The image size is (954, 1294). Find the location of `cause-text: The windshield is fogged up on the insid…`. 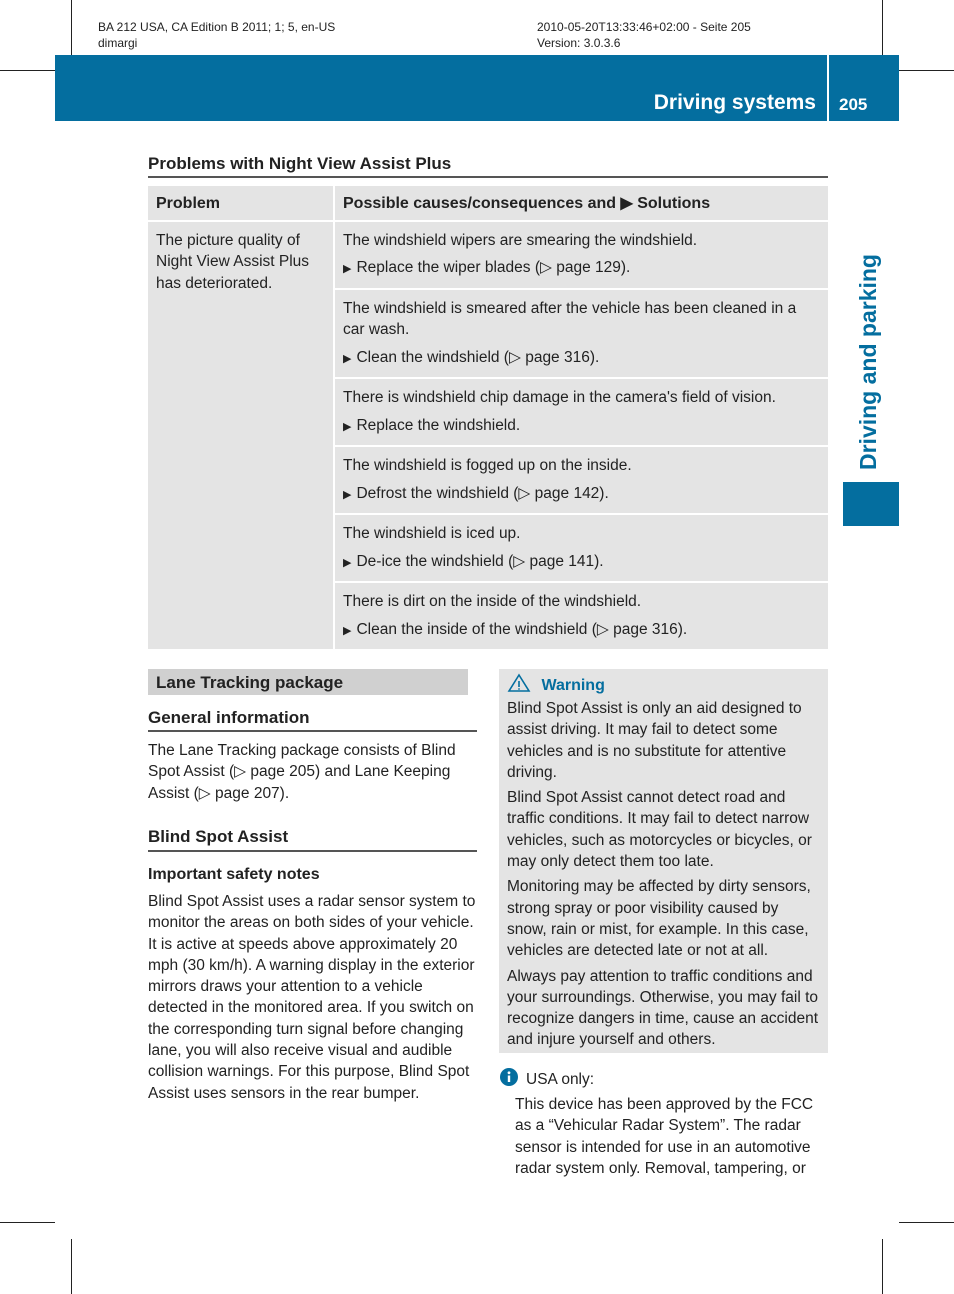

cause-text: The windshield is fogged up on the insid… is located at coordinates (487, 465).